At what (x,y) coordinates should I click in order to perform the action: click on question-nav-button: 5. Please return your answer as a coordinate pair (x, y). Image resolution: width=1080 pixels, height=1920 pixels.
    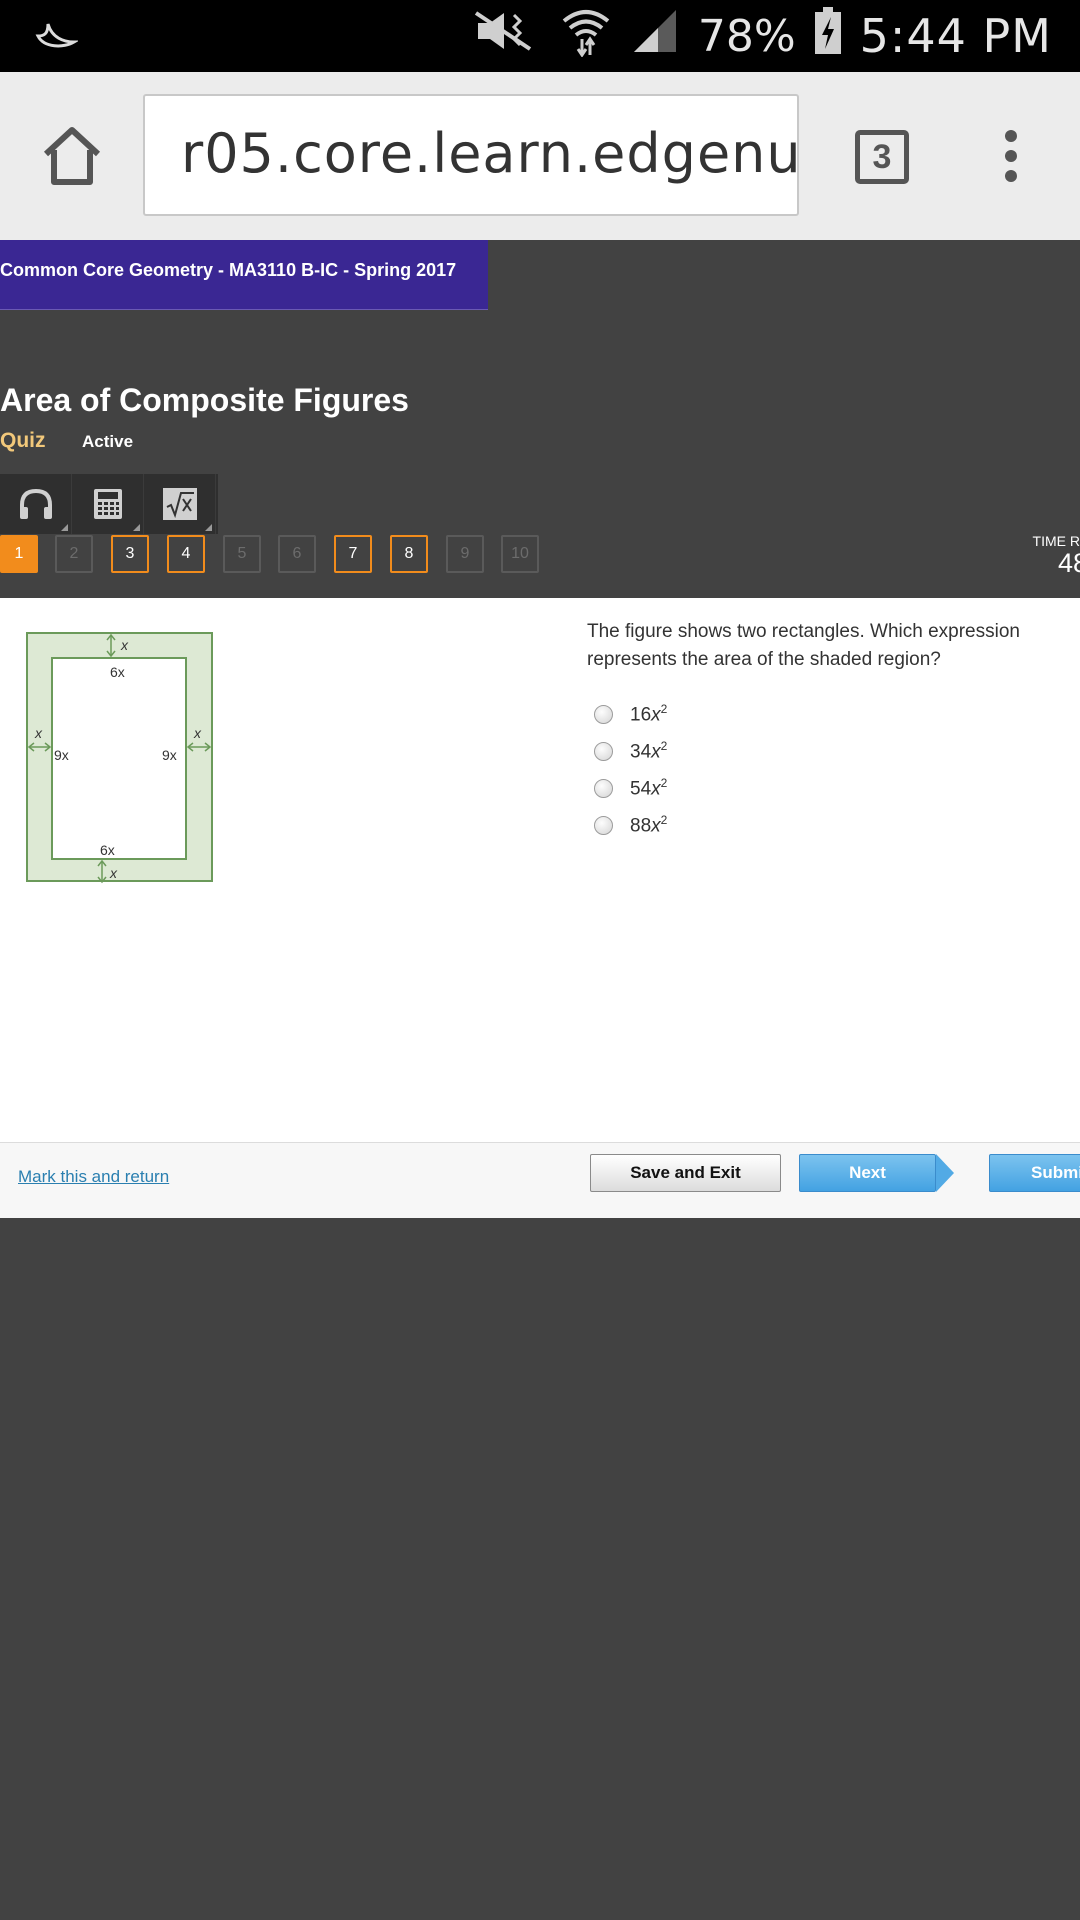
    Looking at the image, I should click on (242, 554).